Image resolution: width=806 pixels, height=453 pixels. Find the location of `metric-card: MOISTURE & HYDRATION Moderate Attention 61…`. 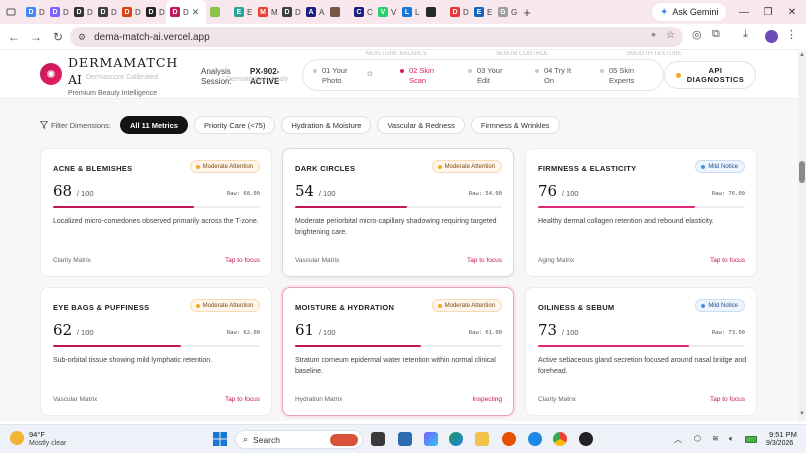

metric-card: MOISTURE & HYDRATION Moderate Attention 61… is located at coordinates (398, 351).